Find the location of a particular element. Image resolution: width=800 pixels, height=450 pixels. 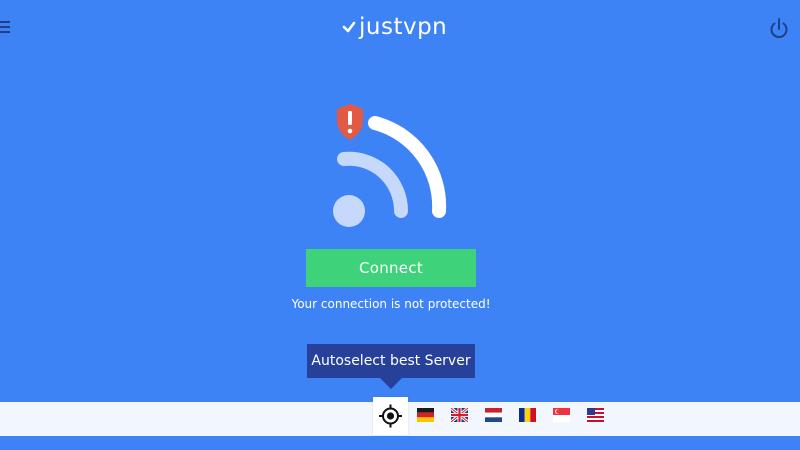

server-uk-button is located at coordinates (459, 415).